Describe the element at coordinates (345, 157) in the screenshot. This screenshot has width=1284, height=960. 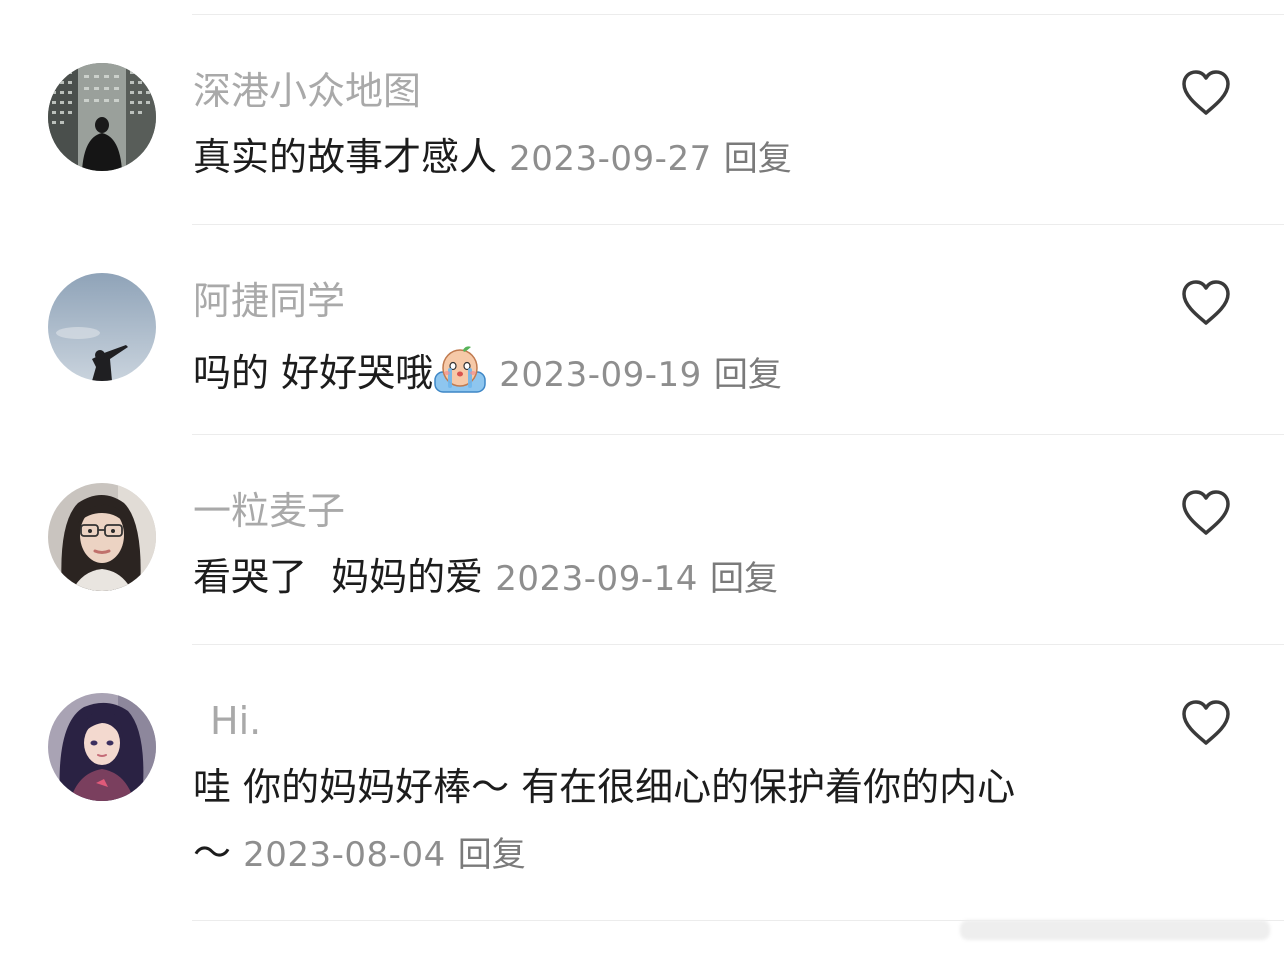
I see `comment-text: 真实的故事才感人` at that location.